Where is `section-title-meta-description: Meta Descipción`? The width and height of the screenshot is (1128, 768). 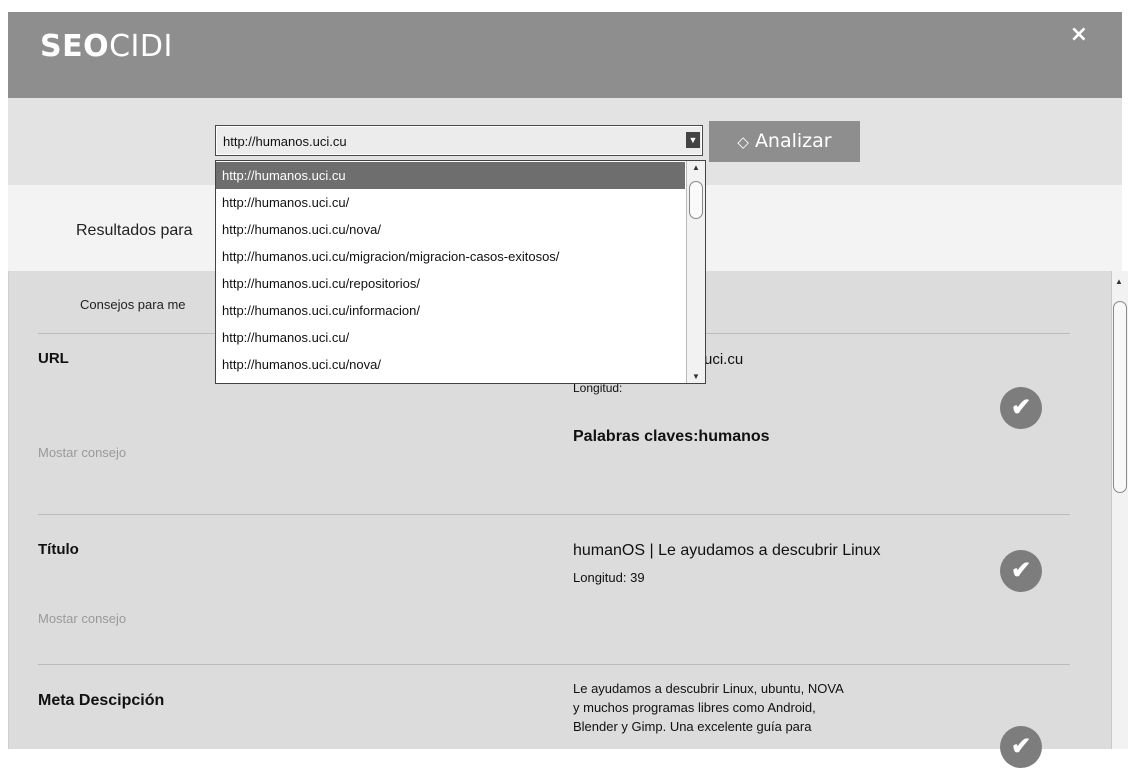 section-title-meta-description: Meta Descipción is located at coordinates (101, 700).